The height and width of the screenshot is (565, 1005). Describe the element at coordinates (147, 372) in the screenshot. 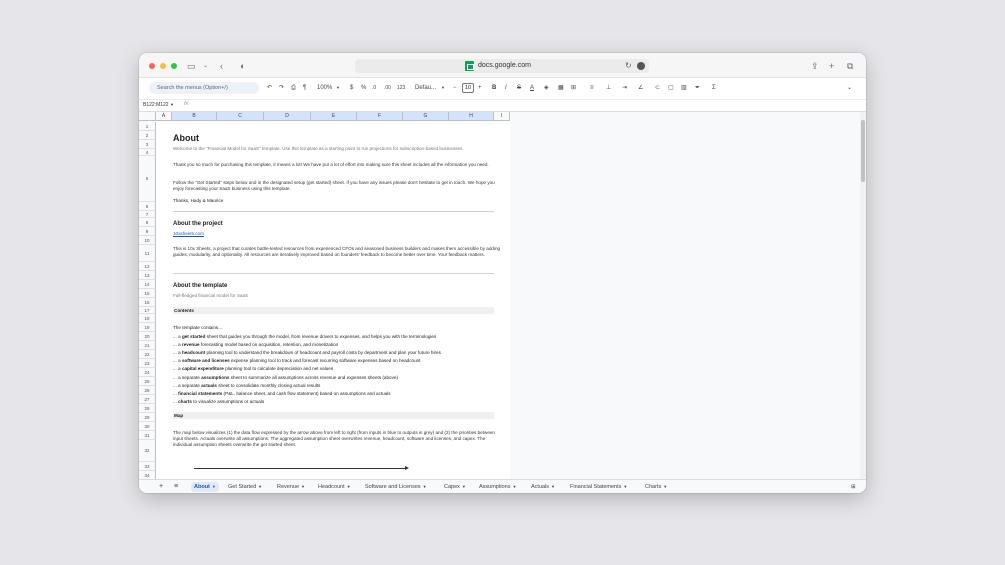

I see `row-header: 24` at that location.